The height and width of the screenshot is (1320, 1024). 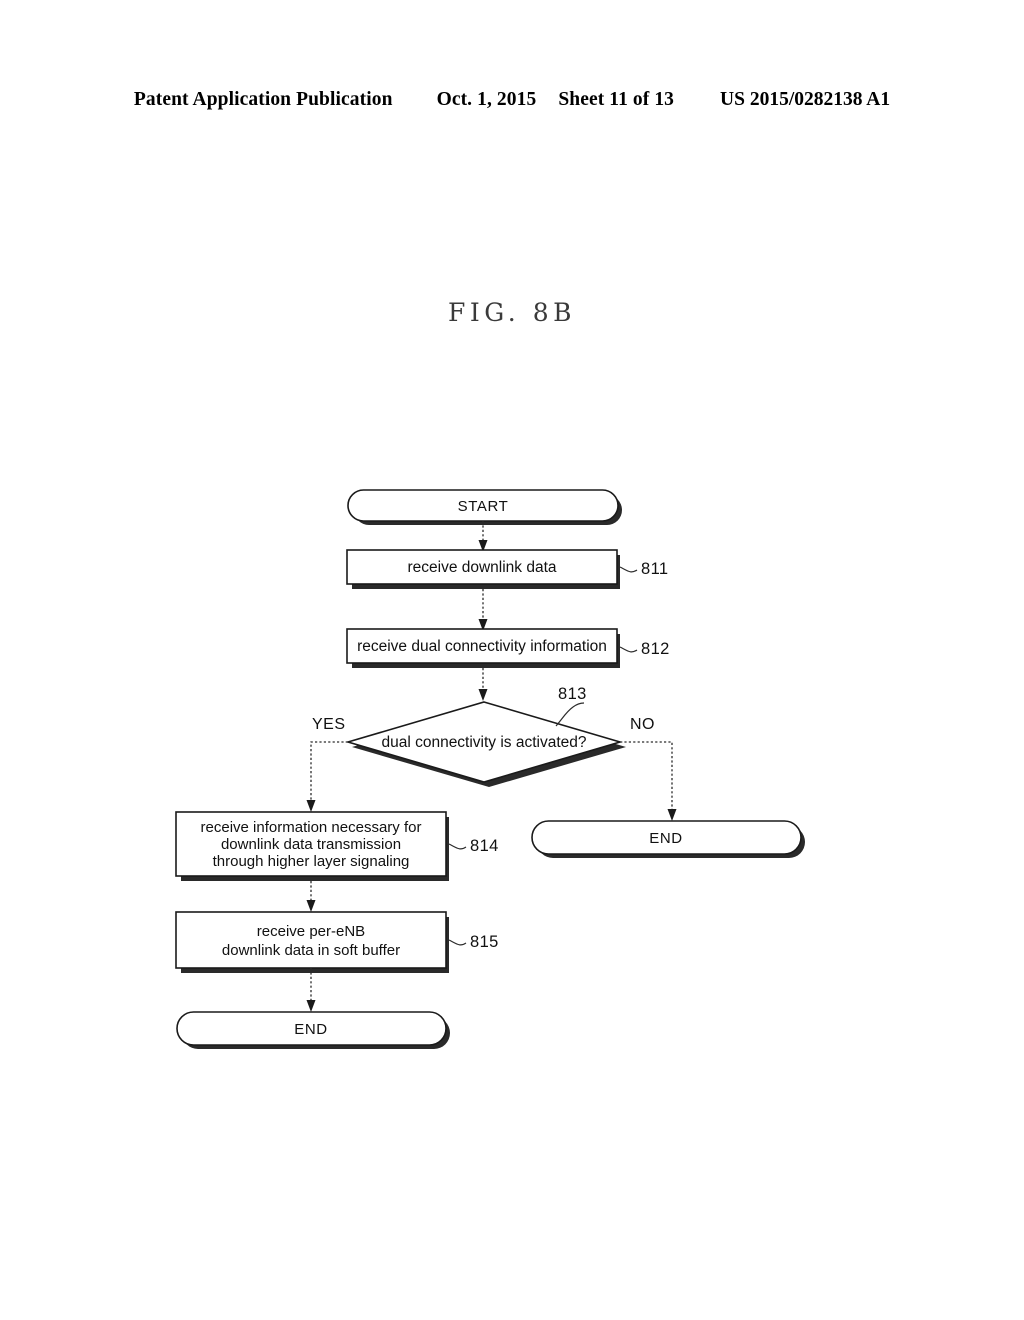 I want to click on ref-number-812: 812, so click(x=655, y=649).